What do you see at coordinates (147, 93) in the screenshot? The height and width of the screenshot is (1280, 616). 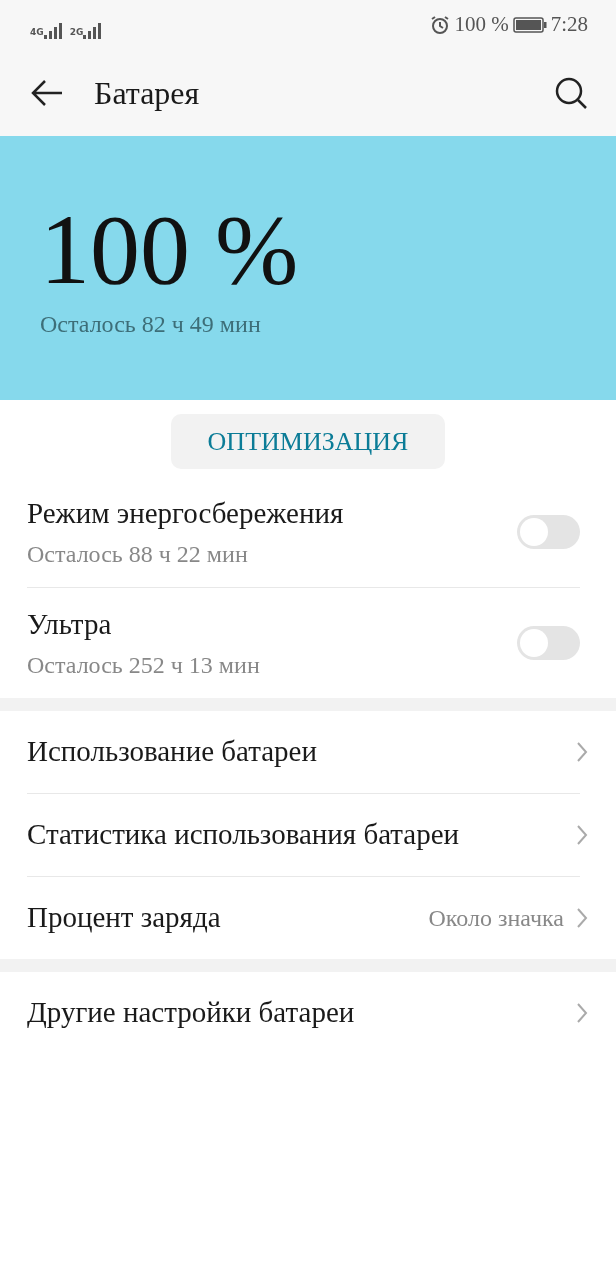 I see `page-title: Батарея` at bounding box center [147, 93].